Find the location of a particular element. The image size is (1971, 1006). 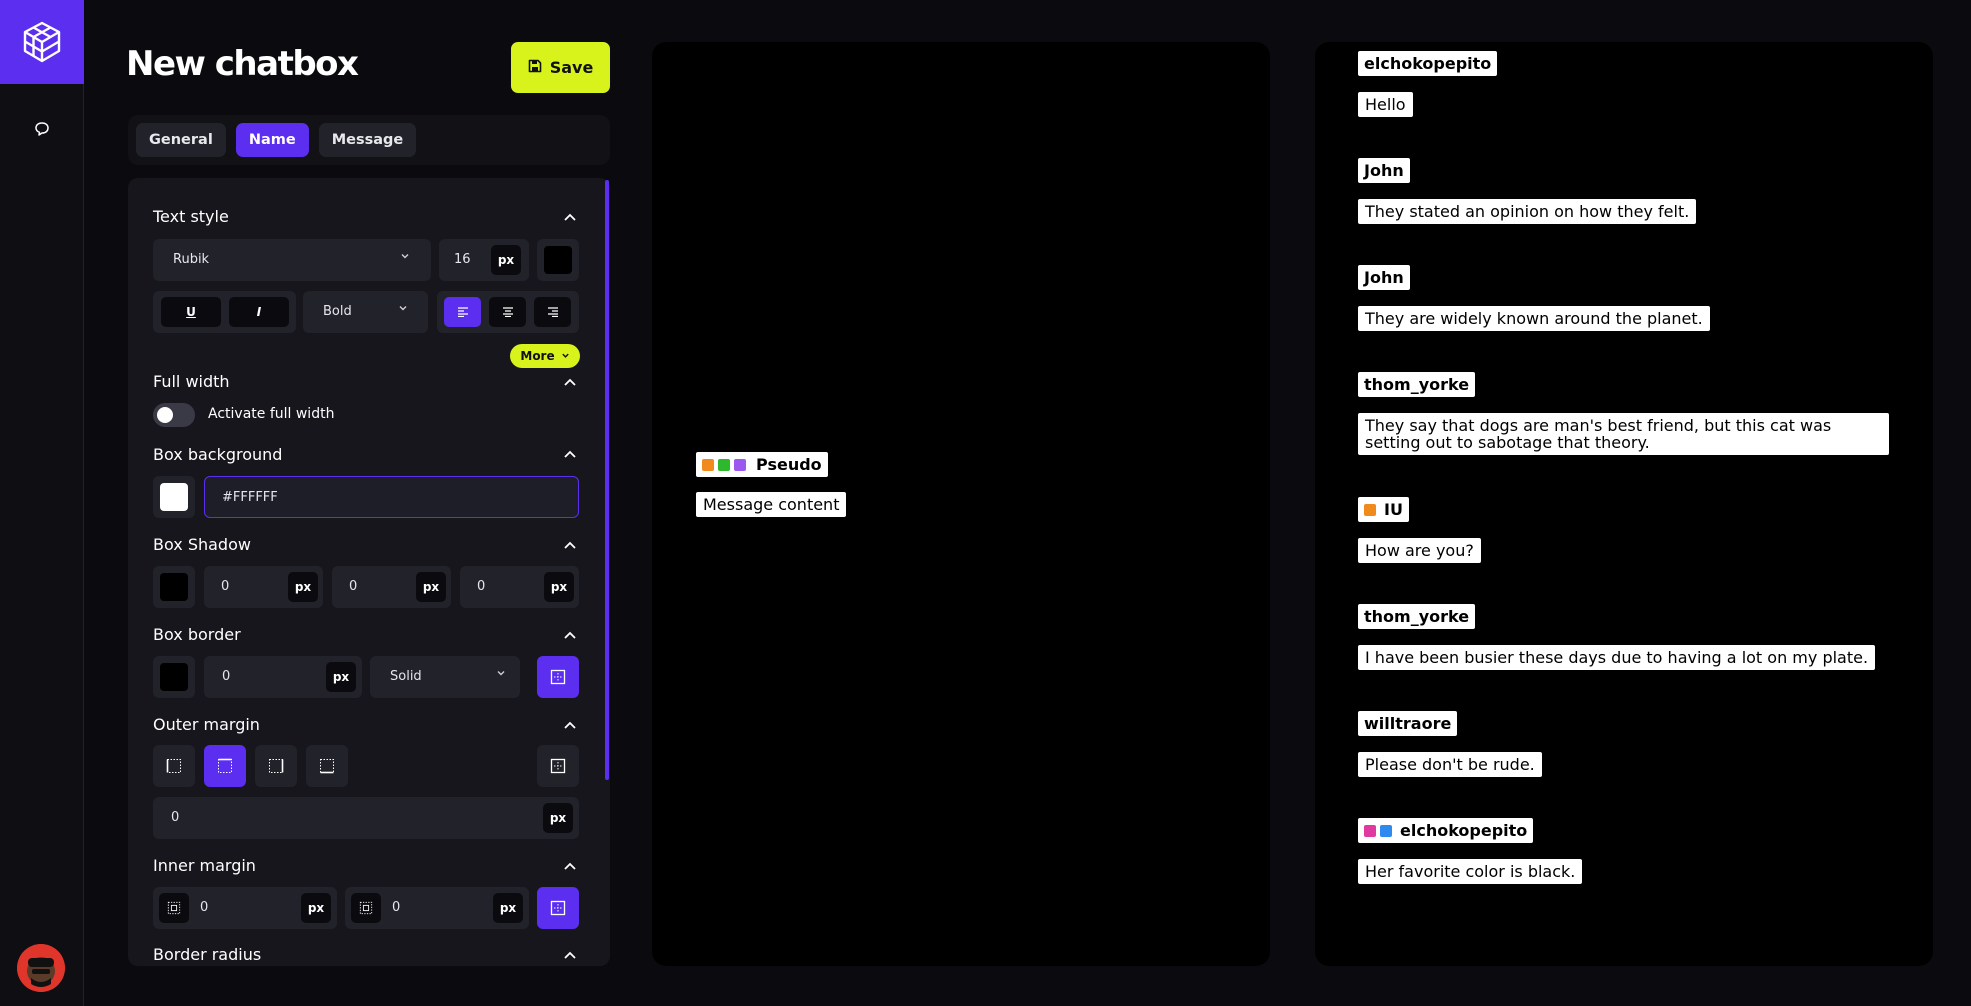

shadow-color-picker is located at coordinates (174, 587).